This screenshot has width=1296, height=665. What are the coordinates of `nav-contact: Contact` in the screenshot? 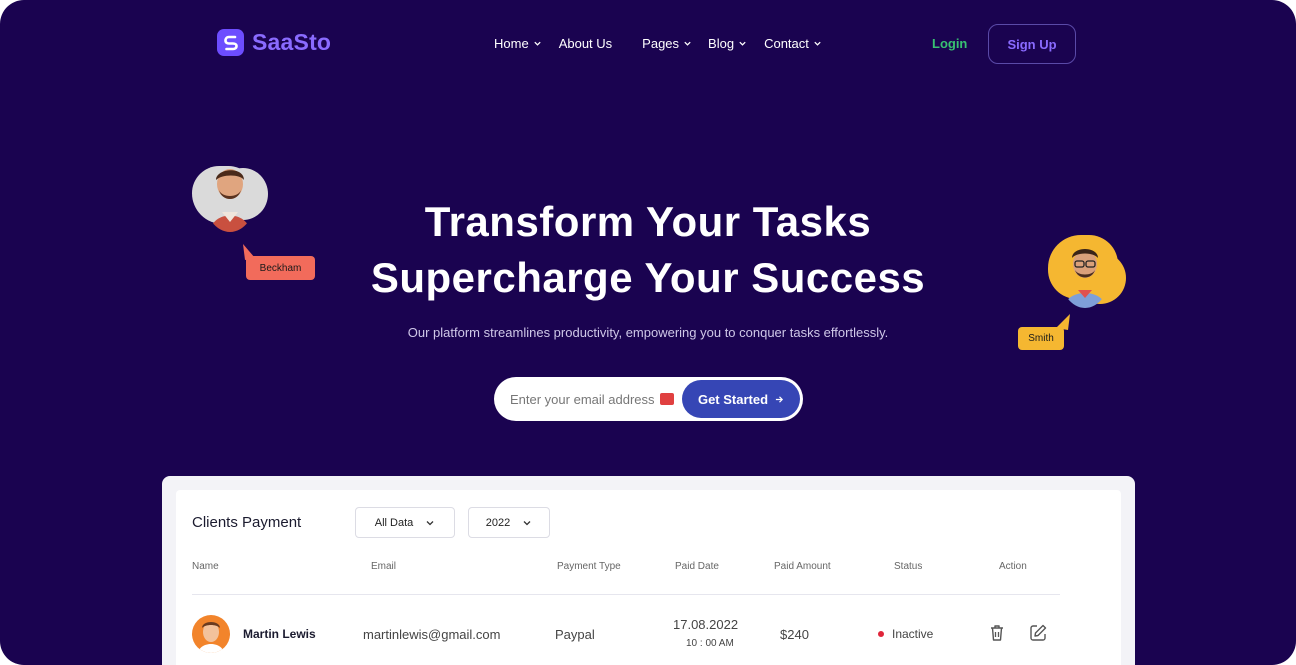 It's located at (793, 43).